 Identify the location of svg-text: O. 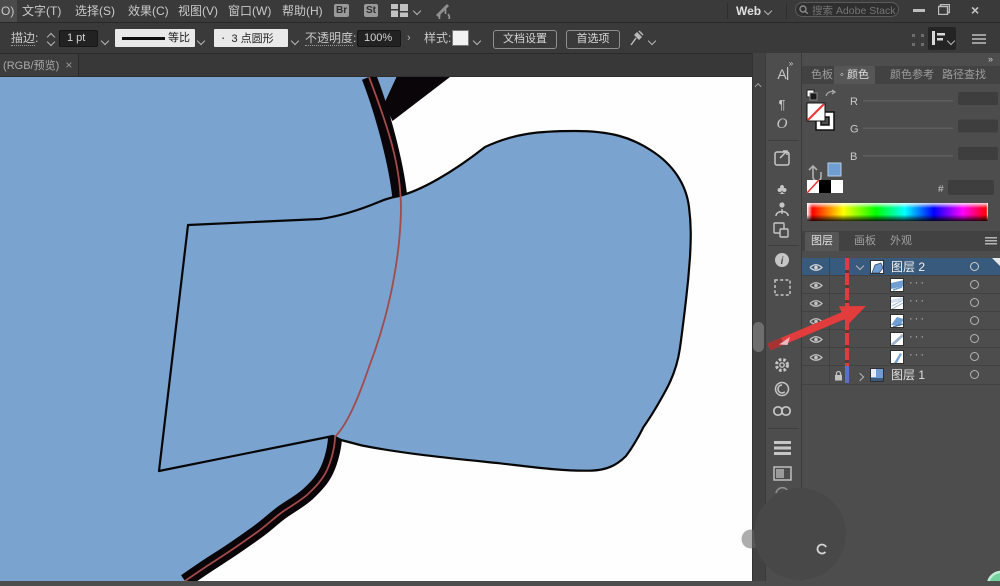
(782, 124).